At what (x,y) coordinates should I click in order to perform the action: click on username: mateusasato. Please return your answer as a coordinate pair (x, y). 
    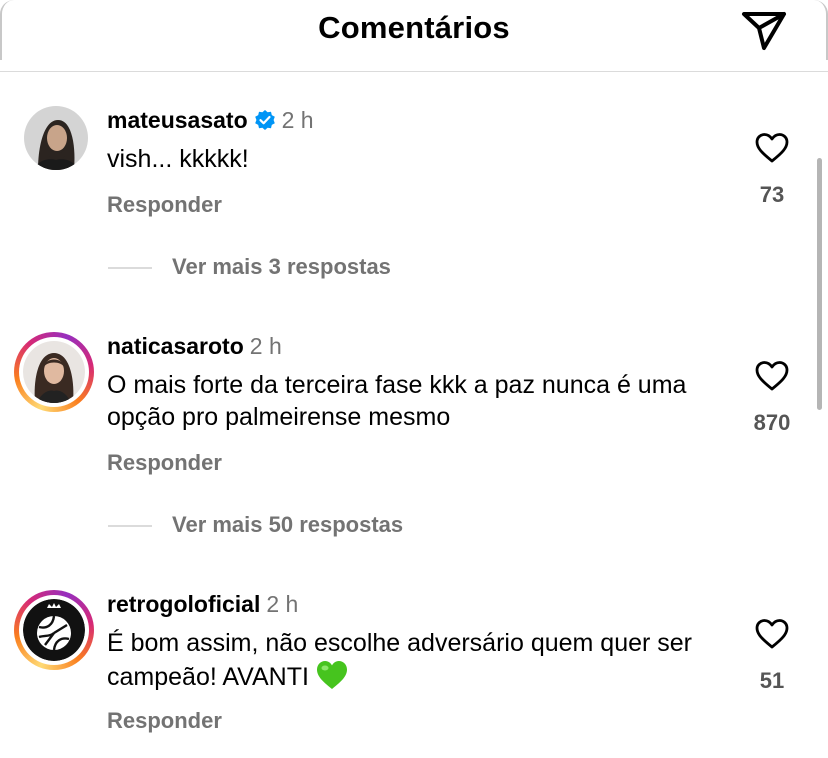
    Looking at the image, I should click on (177, 120).